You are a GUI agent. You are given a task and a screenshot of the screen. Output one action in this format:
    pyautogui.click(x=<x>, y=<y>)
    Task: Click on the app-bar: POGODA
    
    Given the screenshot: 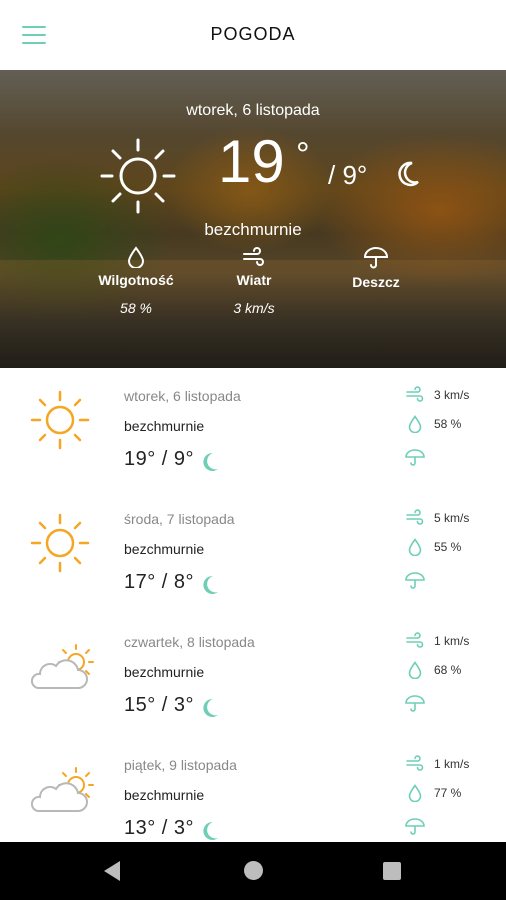 What is the action you would take?
    pyautogui.click(x=253, y=35)
    